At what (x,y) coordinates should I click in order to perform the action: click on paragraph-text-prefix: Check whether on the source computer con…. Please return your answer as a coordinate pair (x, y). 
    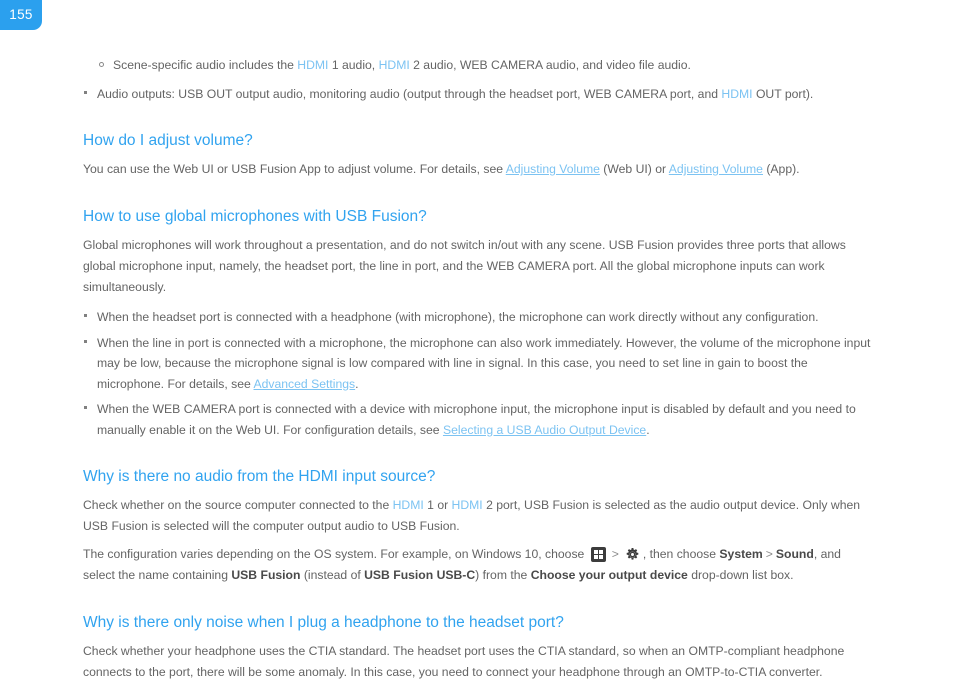
    Looking at the image, I should click on (238, 505).